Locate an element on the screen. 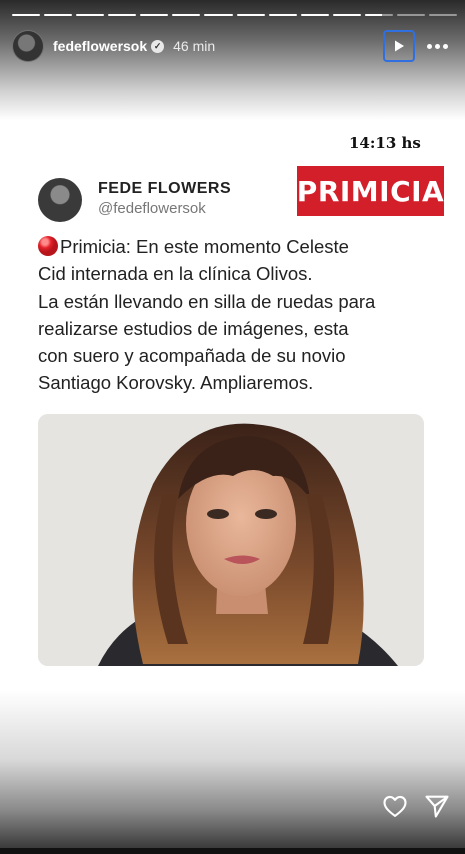 This screenshot has width=465, height=854. primicia-badge: PRIMICIA is located at coordinates (370, 191).